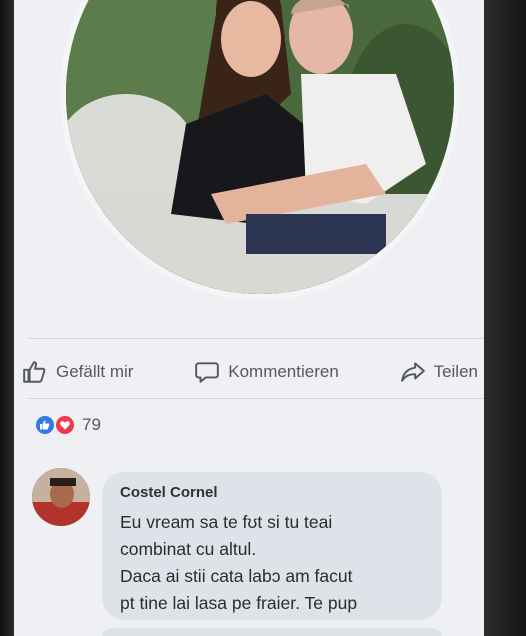 Image resolution: width=526 pixels, height=636 pixels. Describe the element at coordinates (45, 425) in the screenshot. I see `like-reaction-icon` at that location.